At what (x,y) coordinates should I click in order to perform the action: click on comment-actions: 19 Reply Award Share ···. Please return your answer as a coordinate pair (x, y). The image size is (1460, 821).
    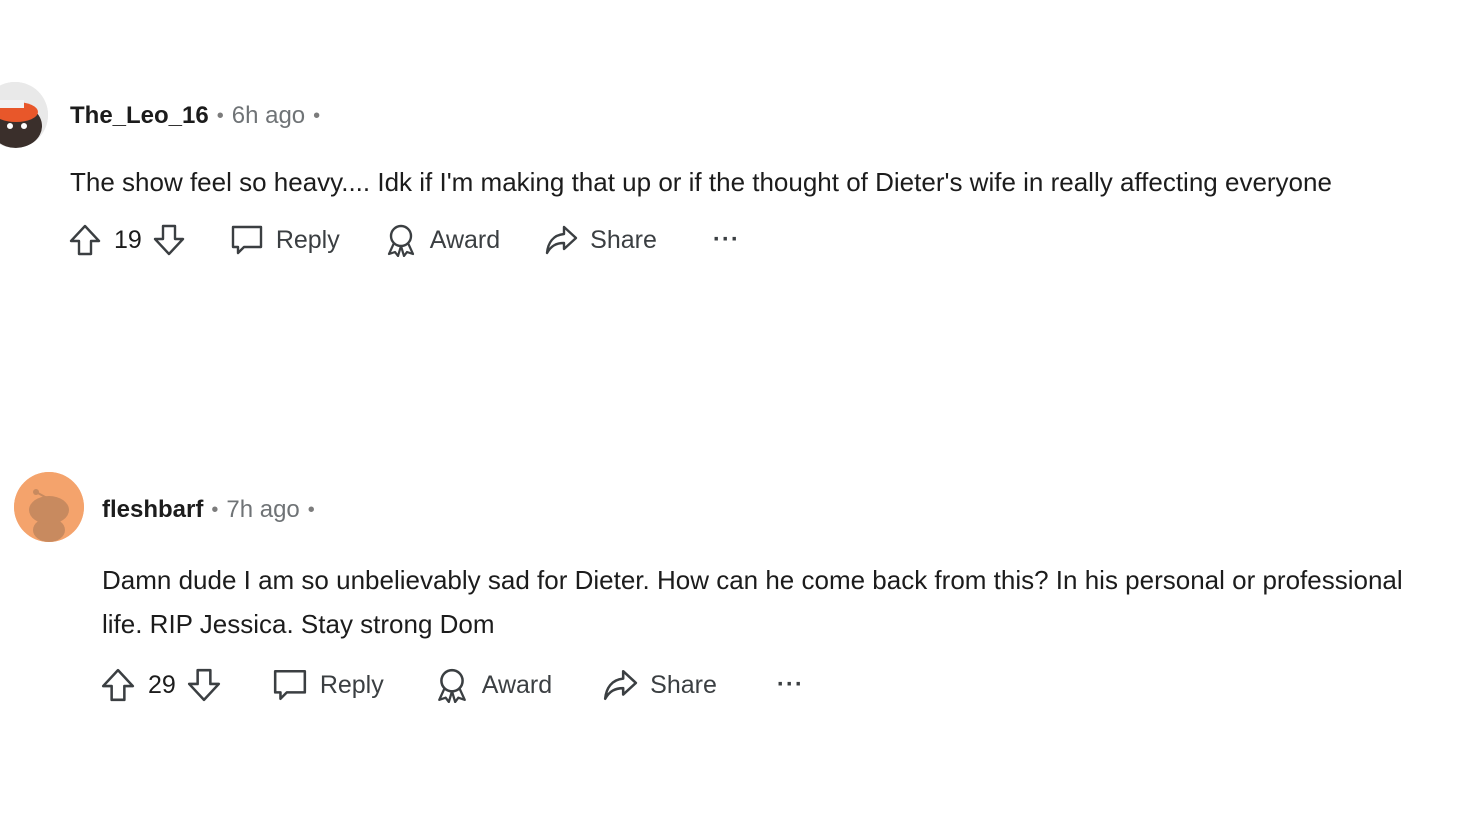
    Looking at the image, I should click on (404, 240).